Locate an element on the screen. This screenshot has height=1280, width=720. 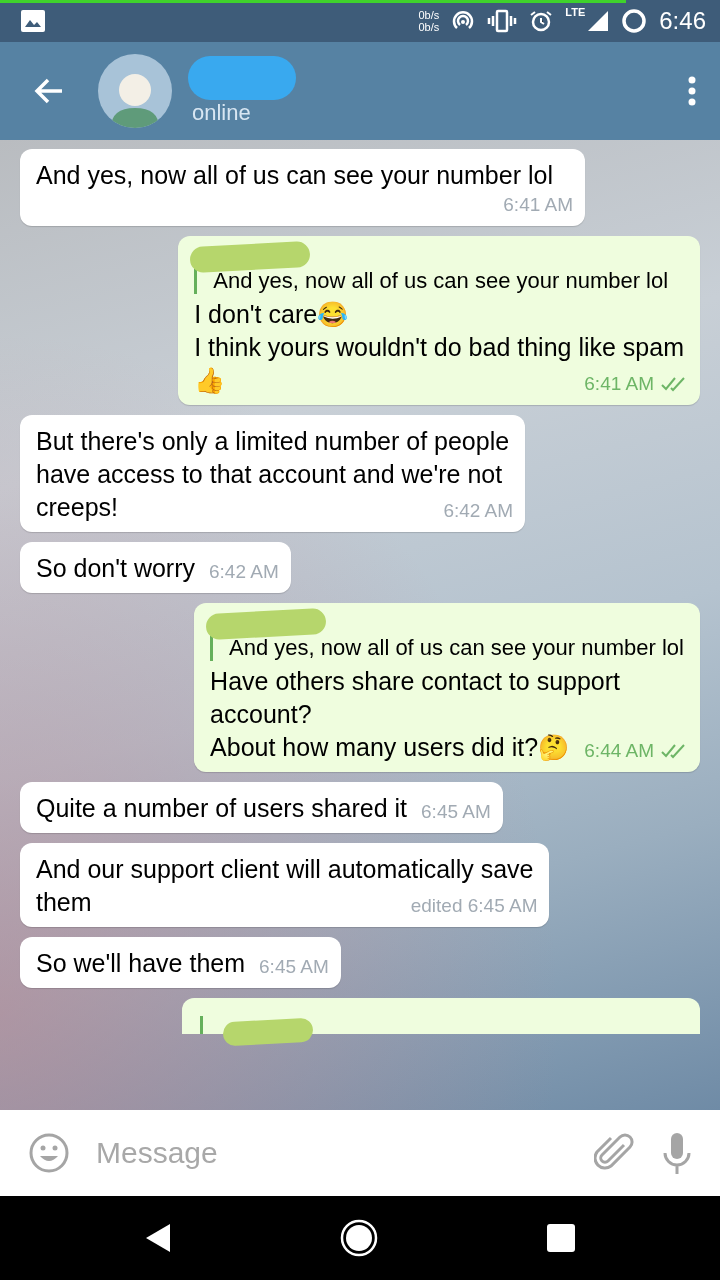
message-text: And yes, now all of us can see your number lol is located at coordinates (294, 175).